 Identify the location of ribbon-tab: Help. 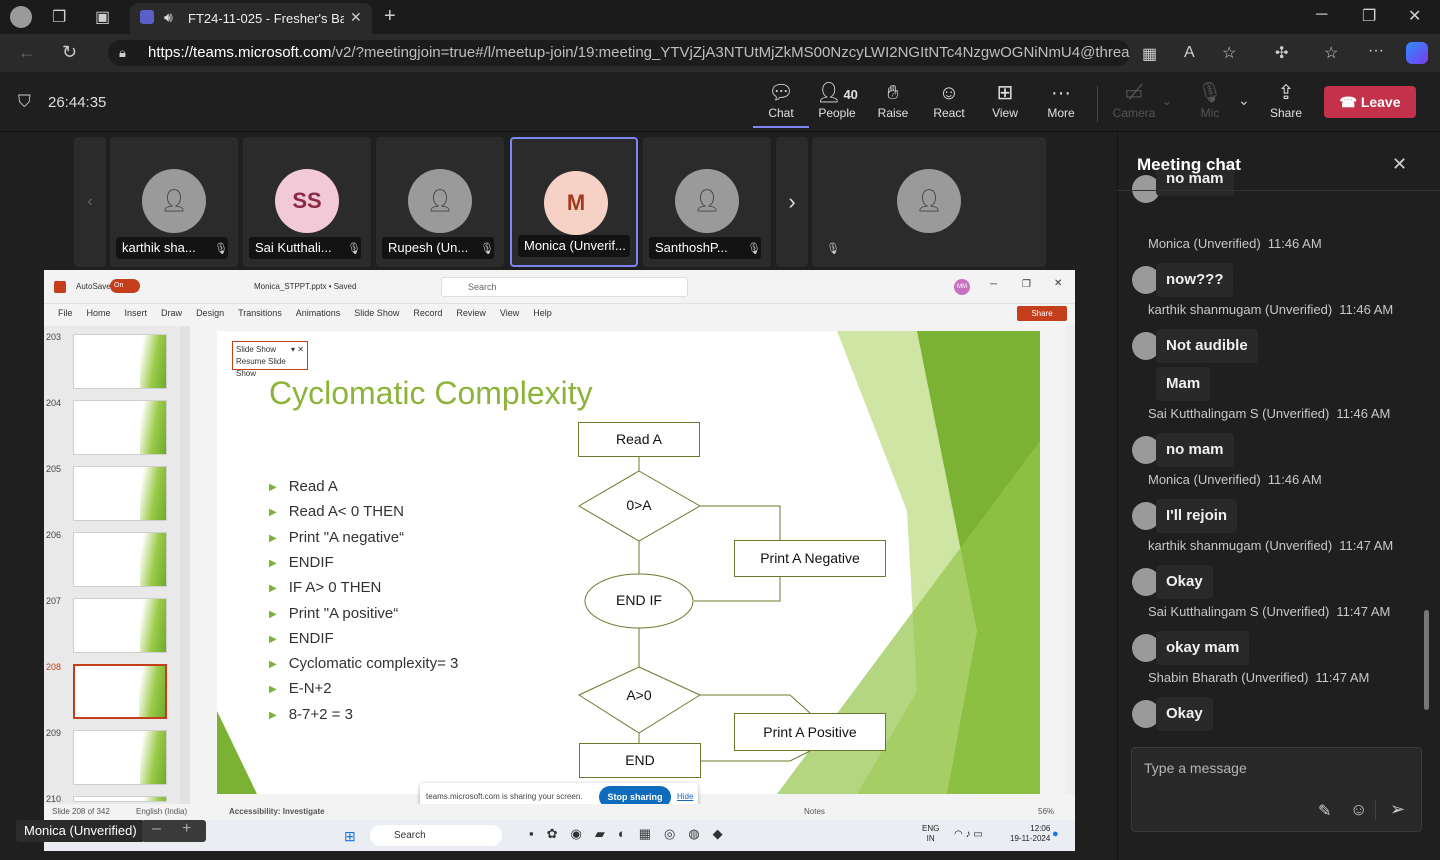
(542, 313).